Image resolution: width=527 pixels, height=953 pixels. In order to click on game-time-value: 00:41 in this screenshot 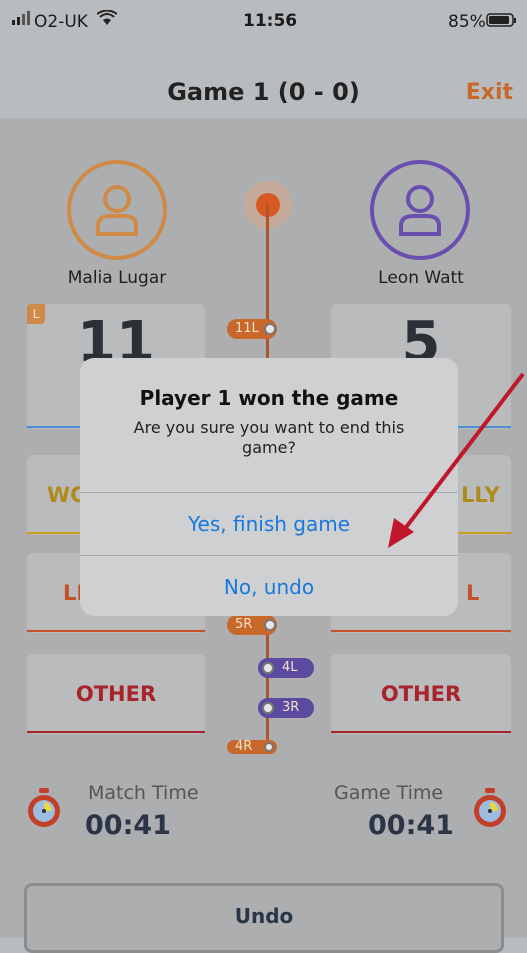, I will do `click(411, 825)`.